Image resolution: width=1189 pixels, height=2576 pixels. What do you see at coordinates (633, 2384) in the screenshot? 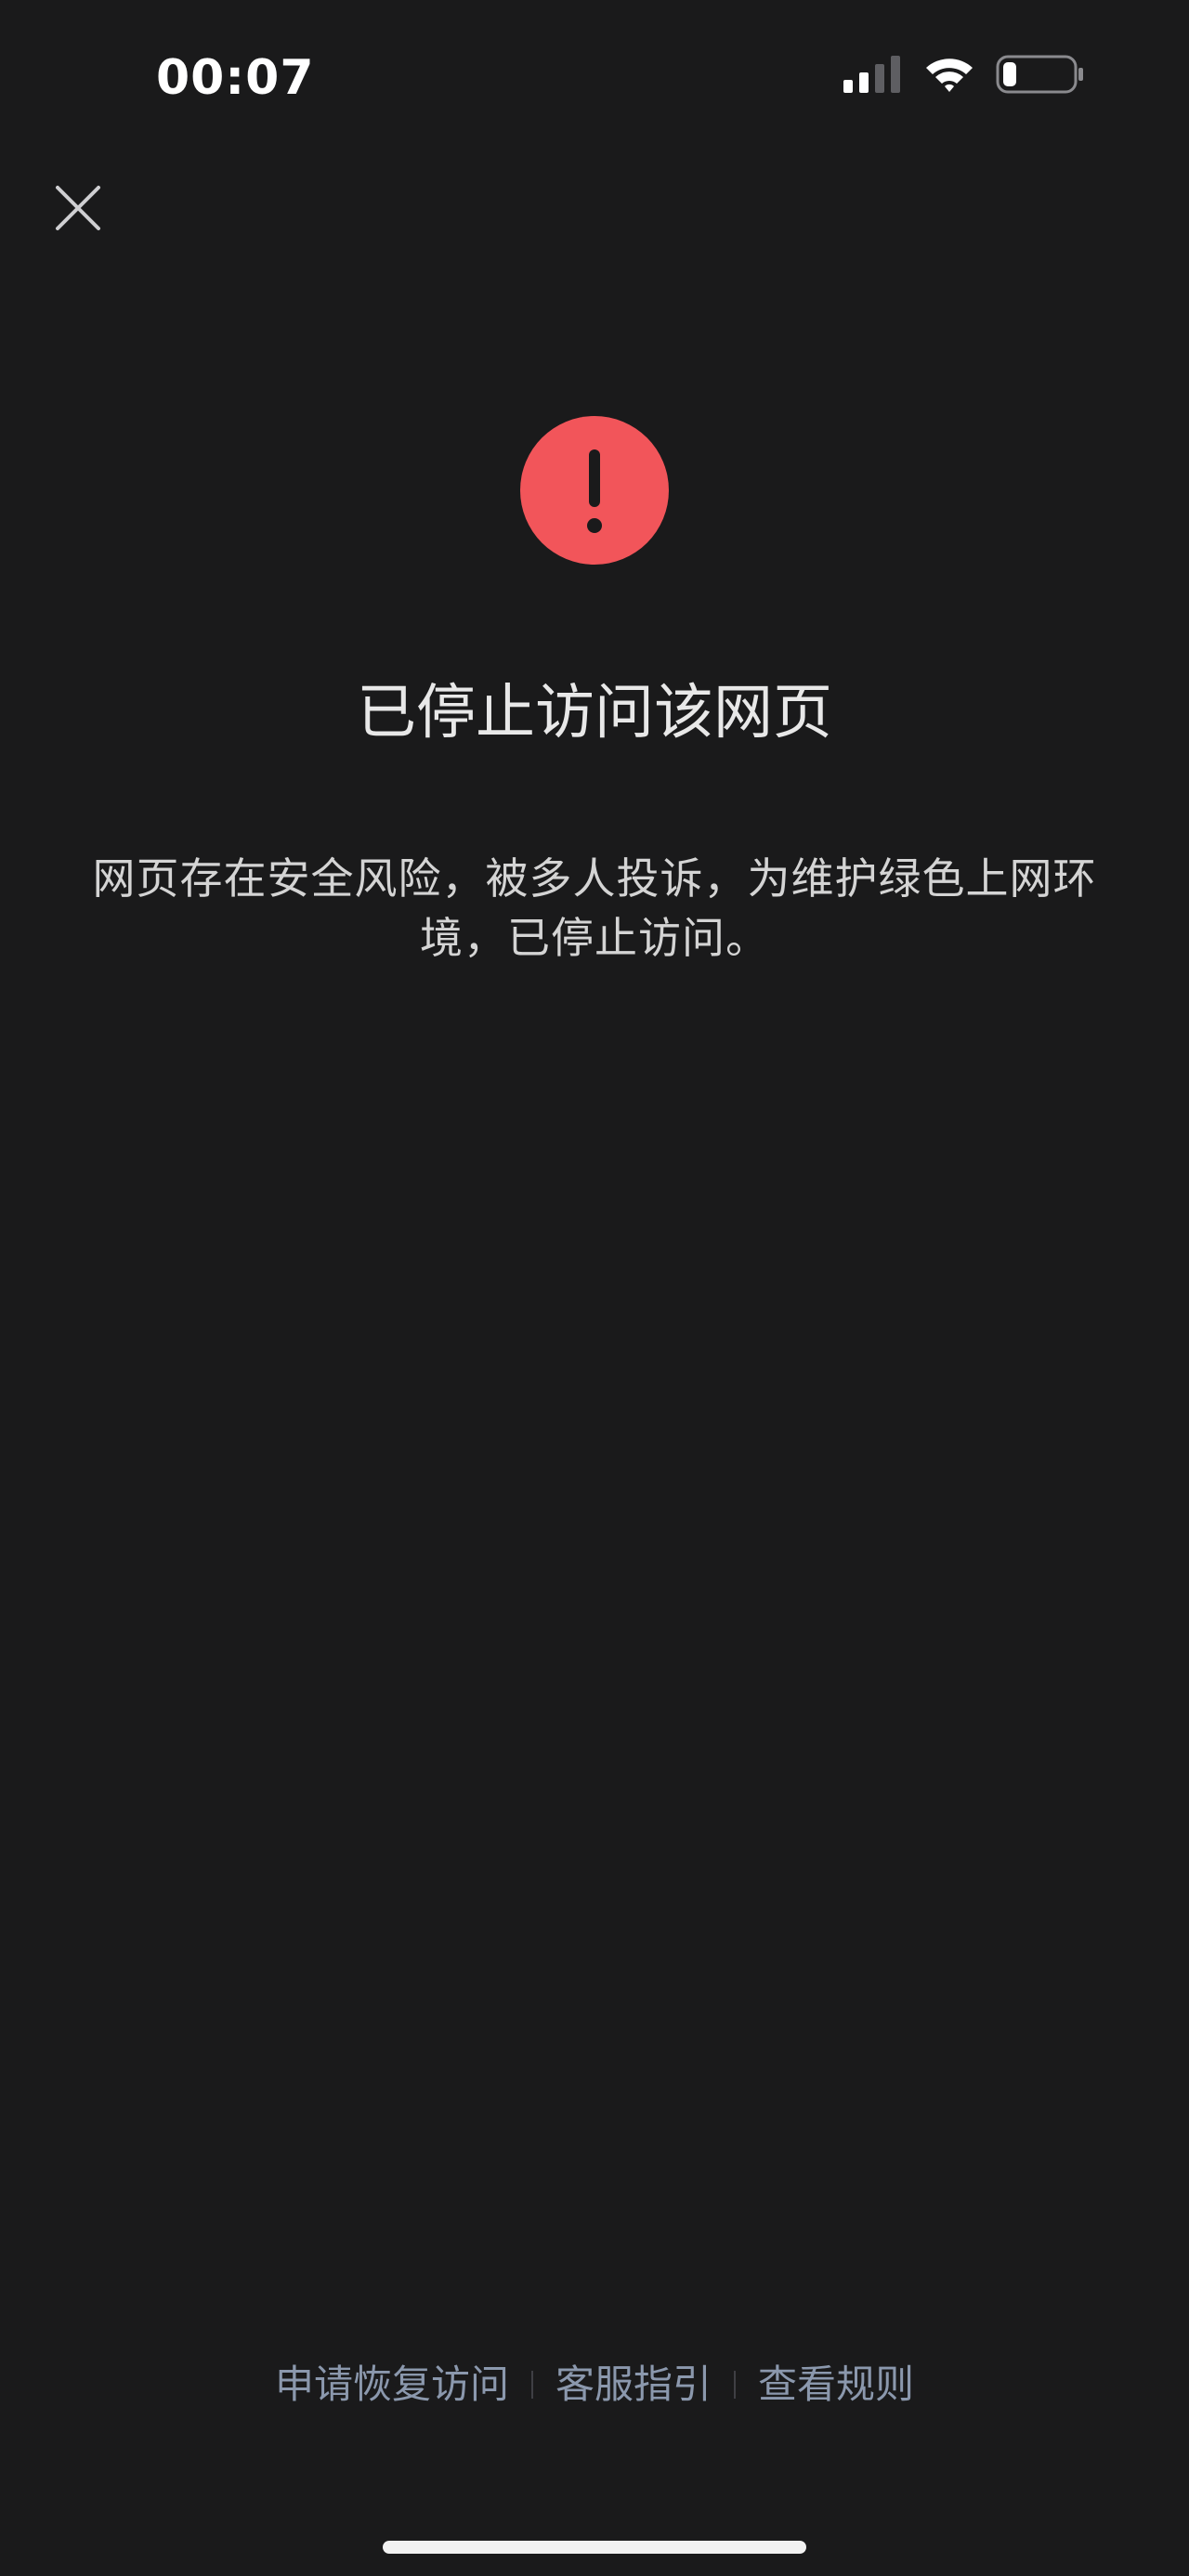
I see `customer-service-guide-link: 客服指引` at bounding box center [633, 2384].